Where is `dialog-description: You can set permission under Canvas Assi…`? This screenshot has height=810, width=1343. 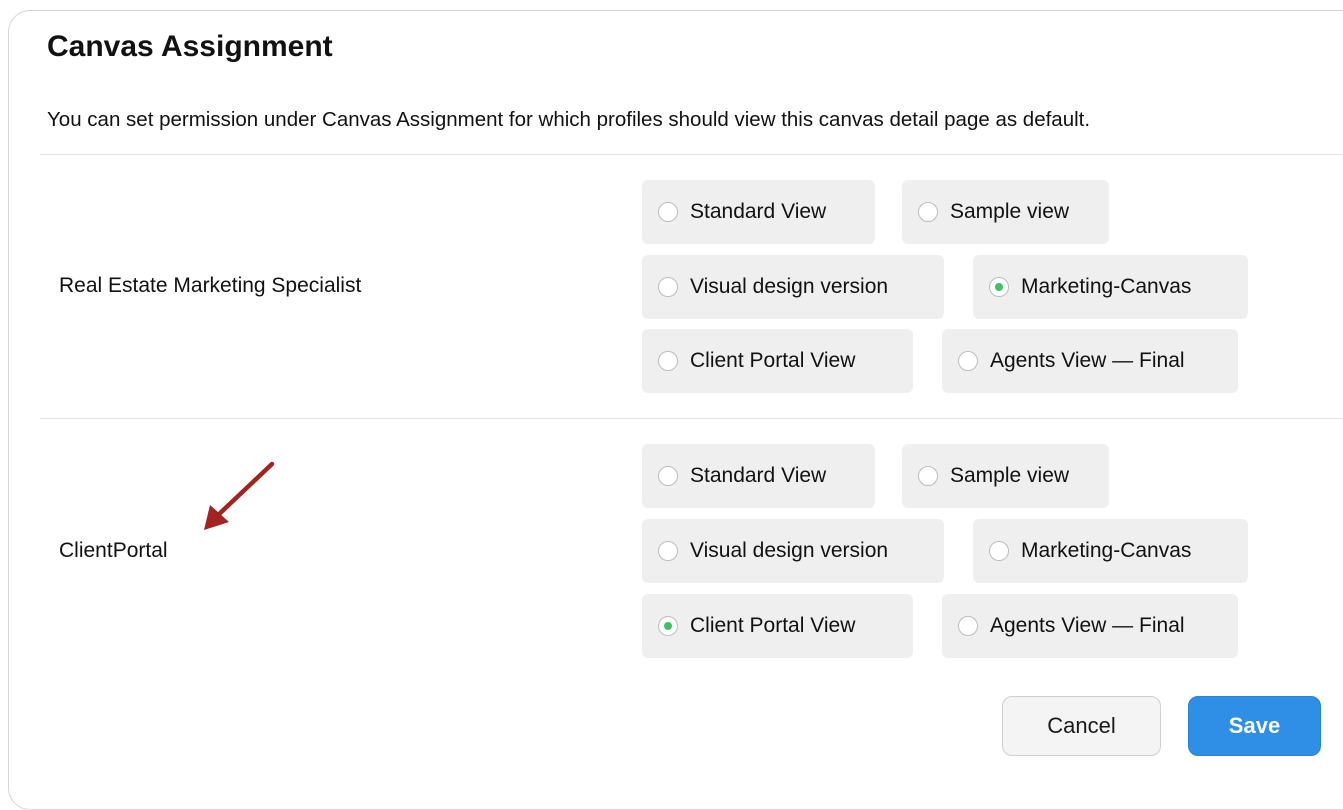 dialog-description: You can set permission under Canvas Assi… is located at coordinates (569, 119).